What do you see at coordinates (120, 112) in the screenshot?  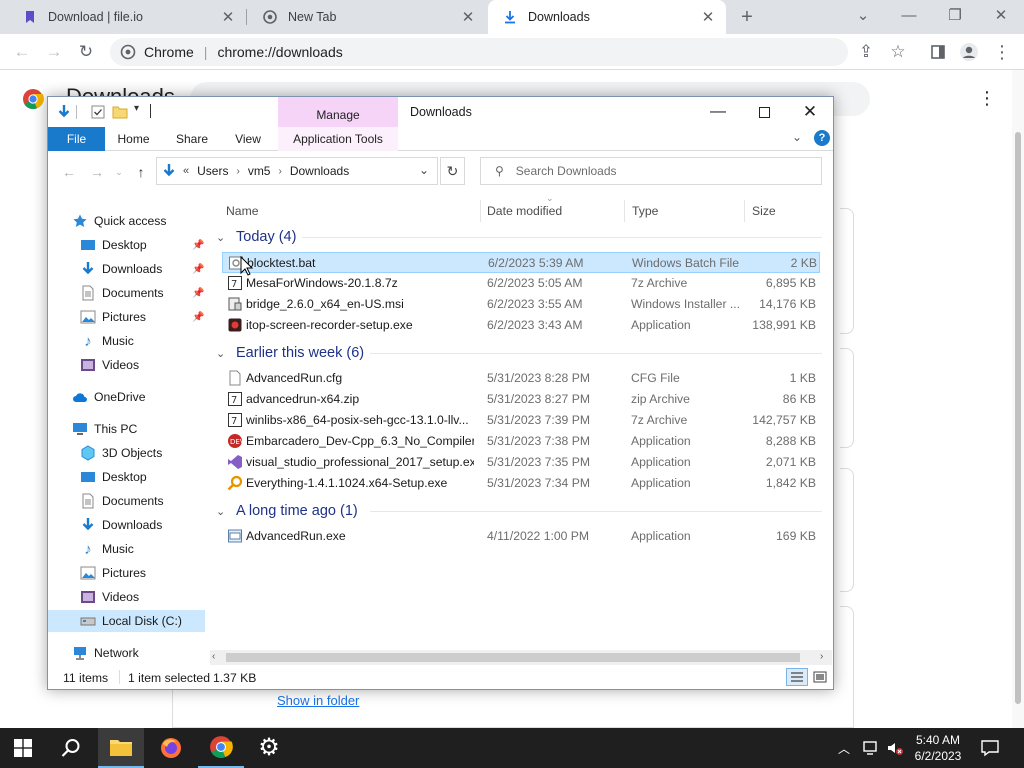 I see `new-folder-icon` at bounding box center [120, 112].